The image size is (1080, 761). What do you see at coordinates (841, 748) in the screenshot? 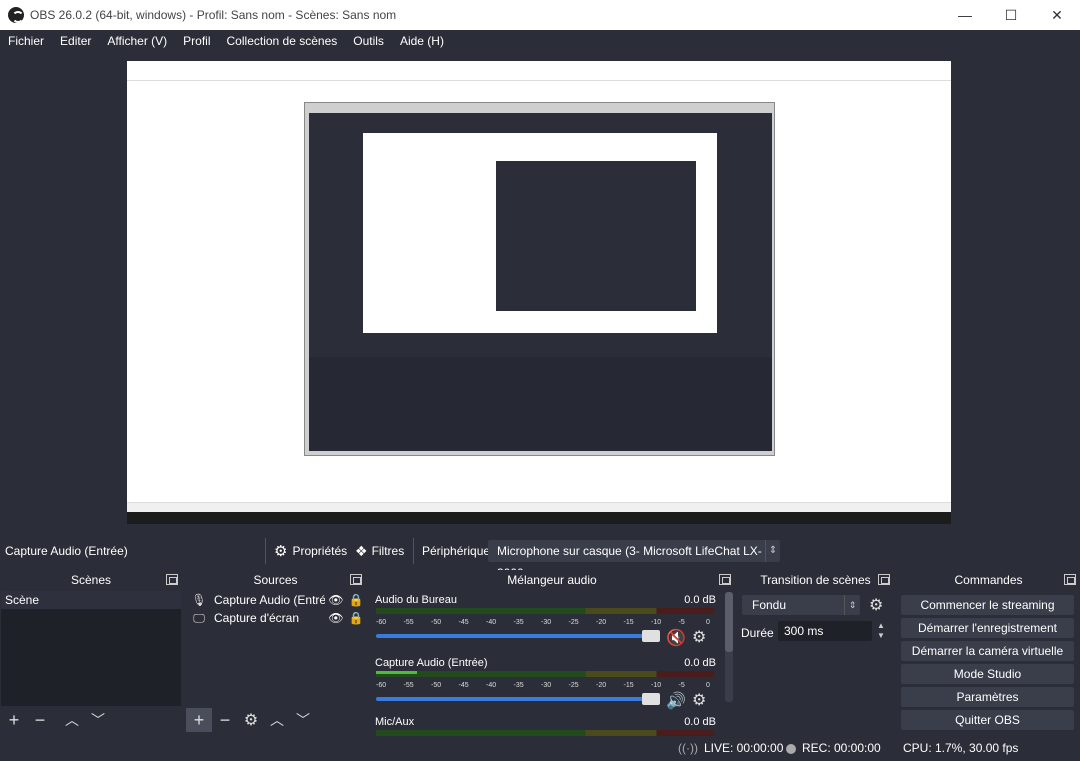
I see `rec-status: REC: 00:00:00` at bounding box center [841, 748].